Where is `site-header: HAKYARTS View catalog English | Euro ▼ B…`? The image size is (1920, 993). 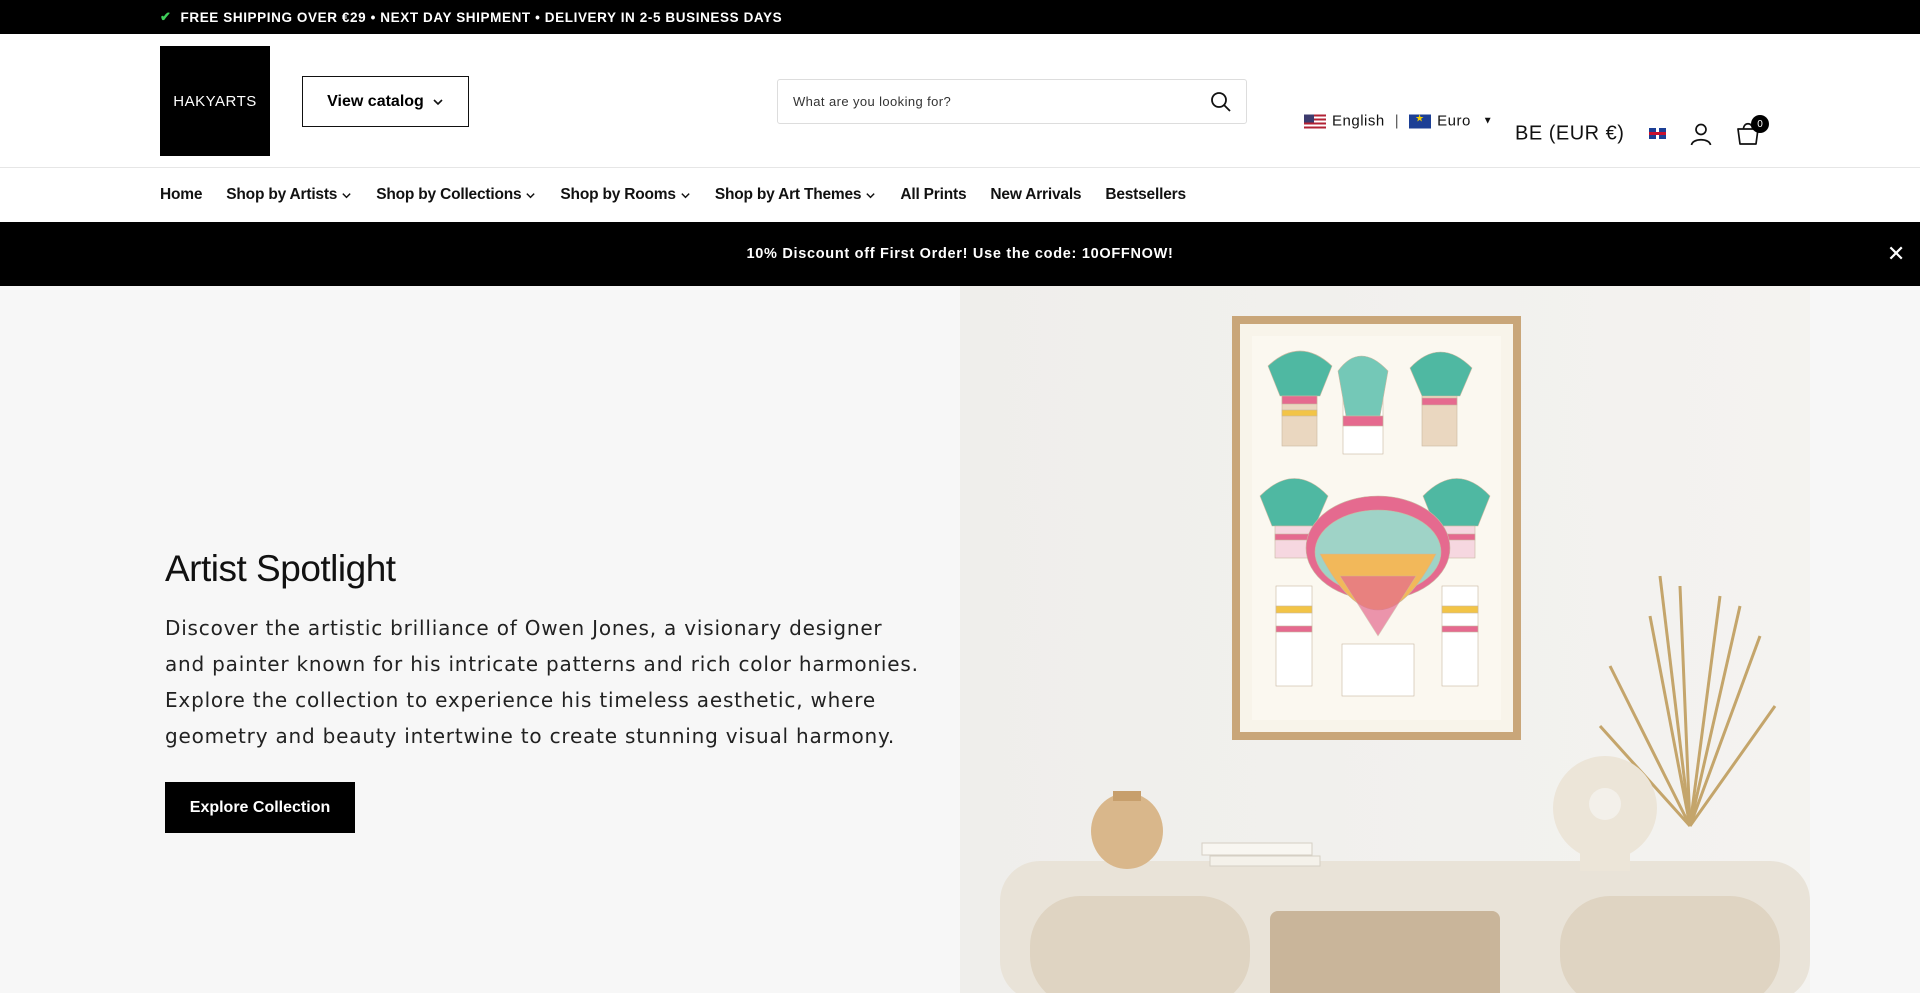
site-header: HAKYARTS View catalog English | Euro ▼ B… is located at coordinates (960, 101).